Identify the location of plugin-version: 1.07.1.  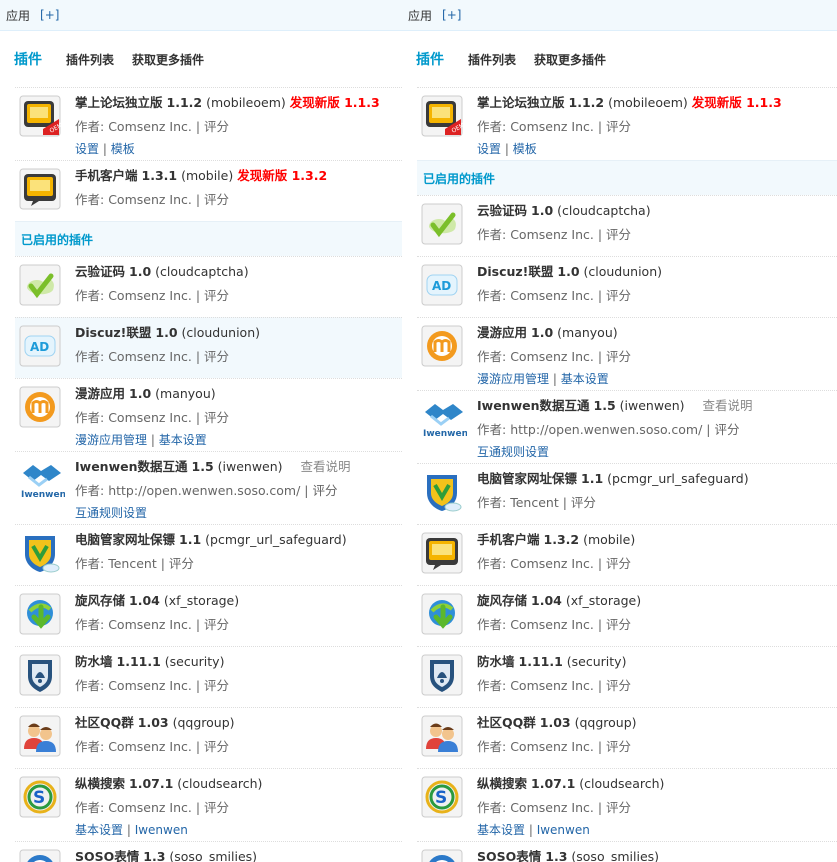
(553, 783).